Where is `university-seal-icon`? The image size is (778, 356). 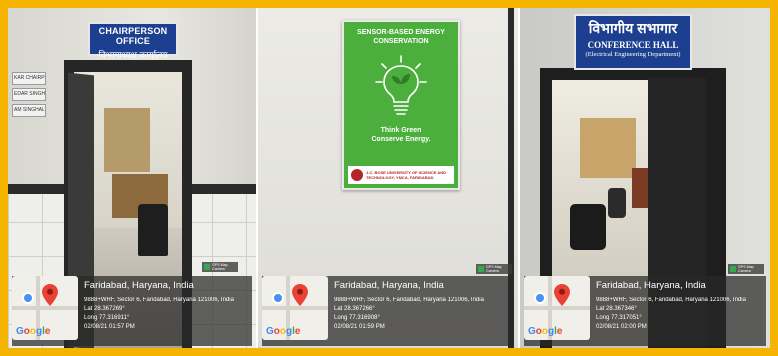
university-seal-icon is located at coordinates (357, 175).